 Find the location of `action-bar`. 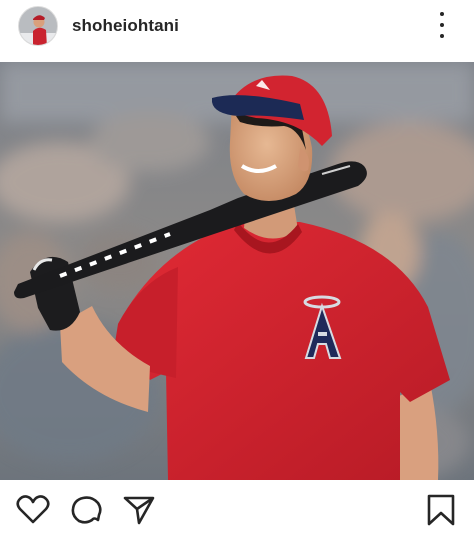

action-bar is located at coordinates (237, 507).